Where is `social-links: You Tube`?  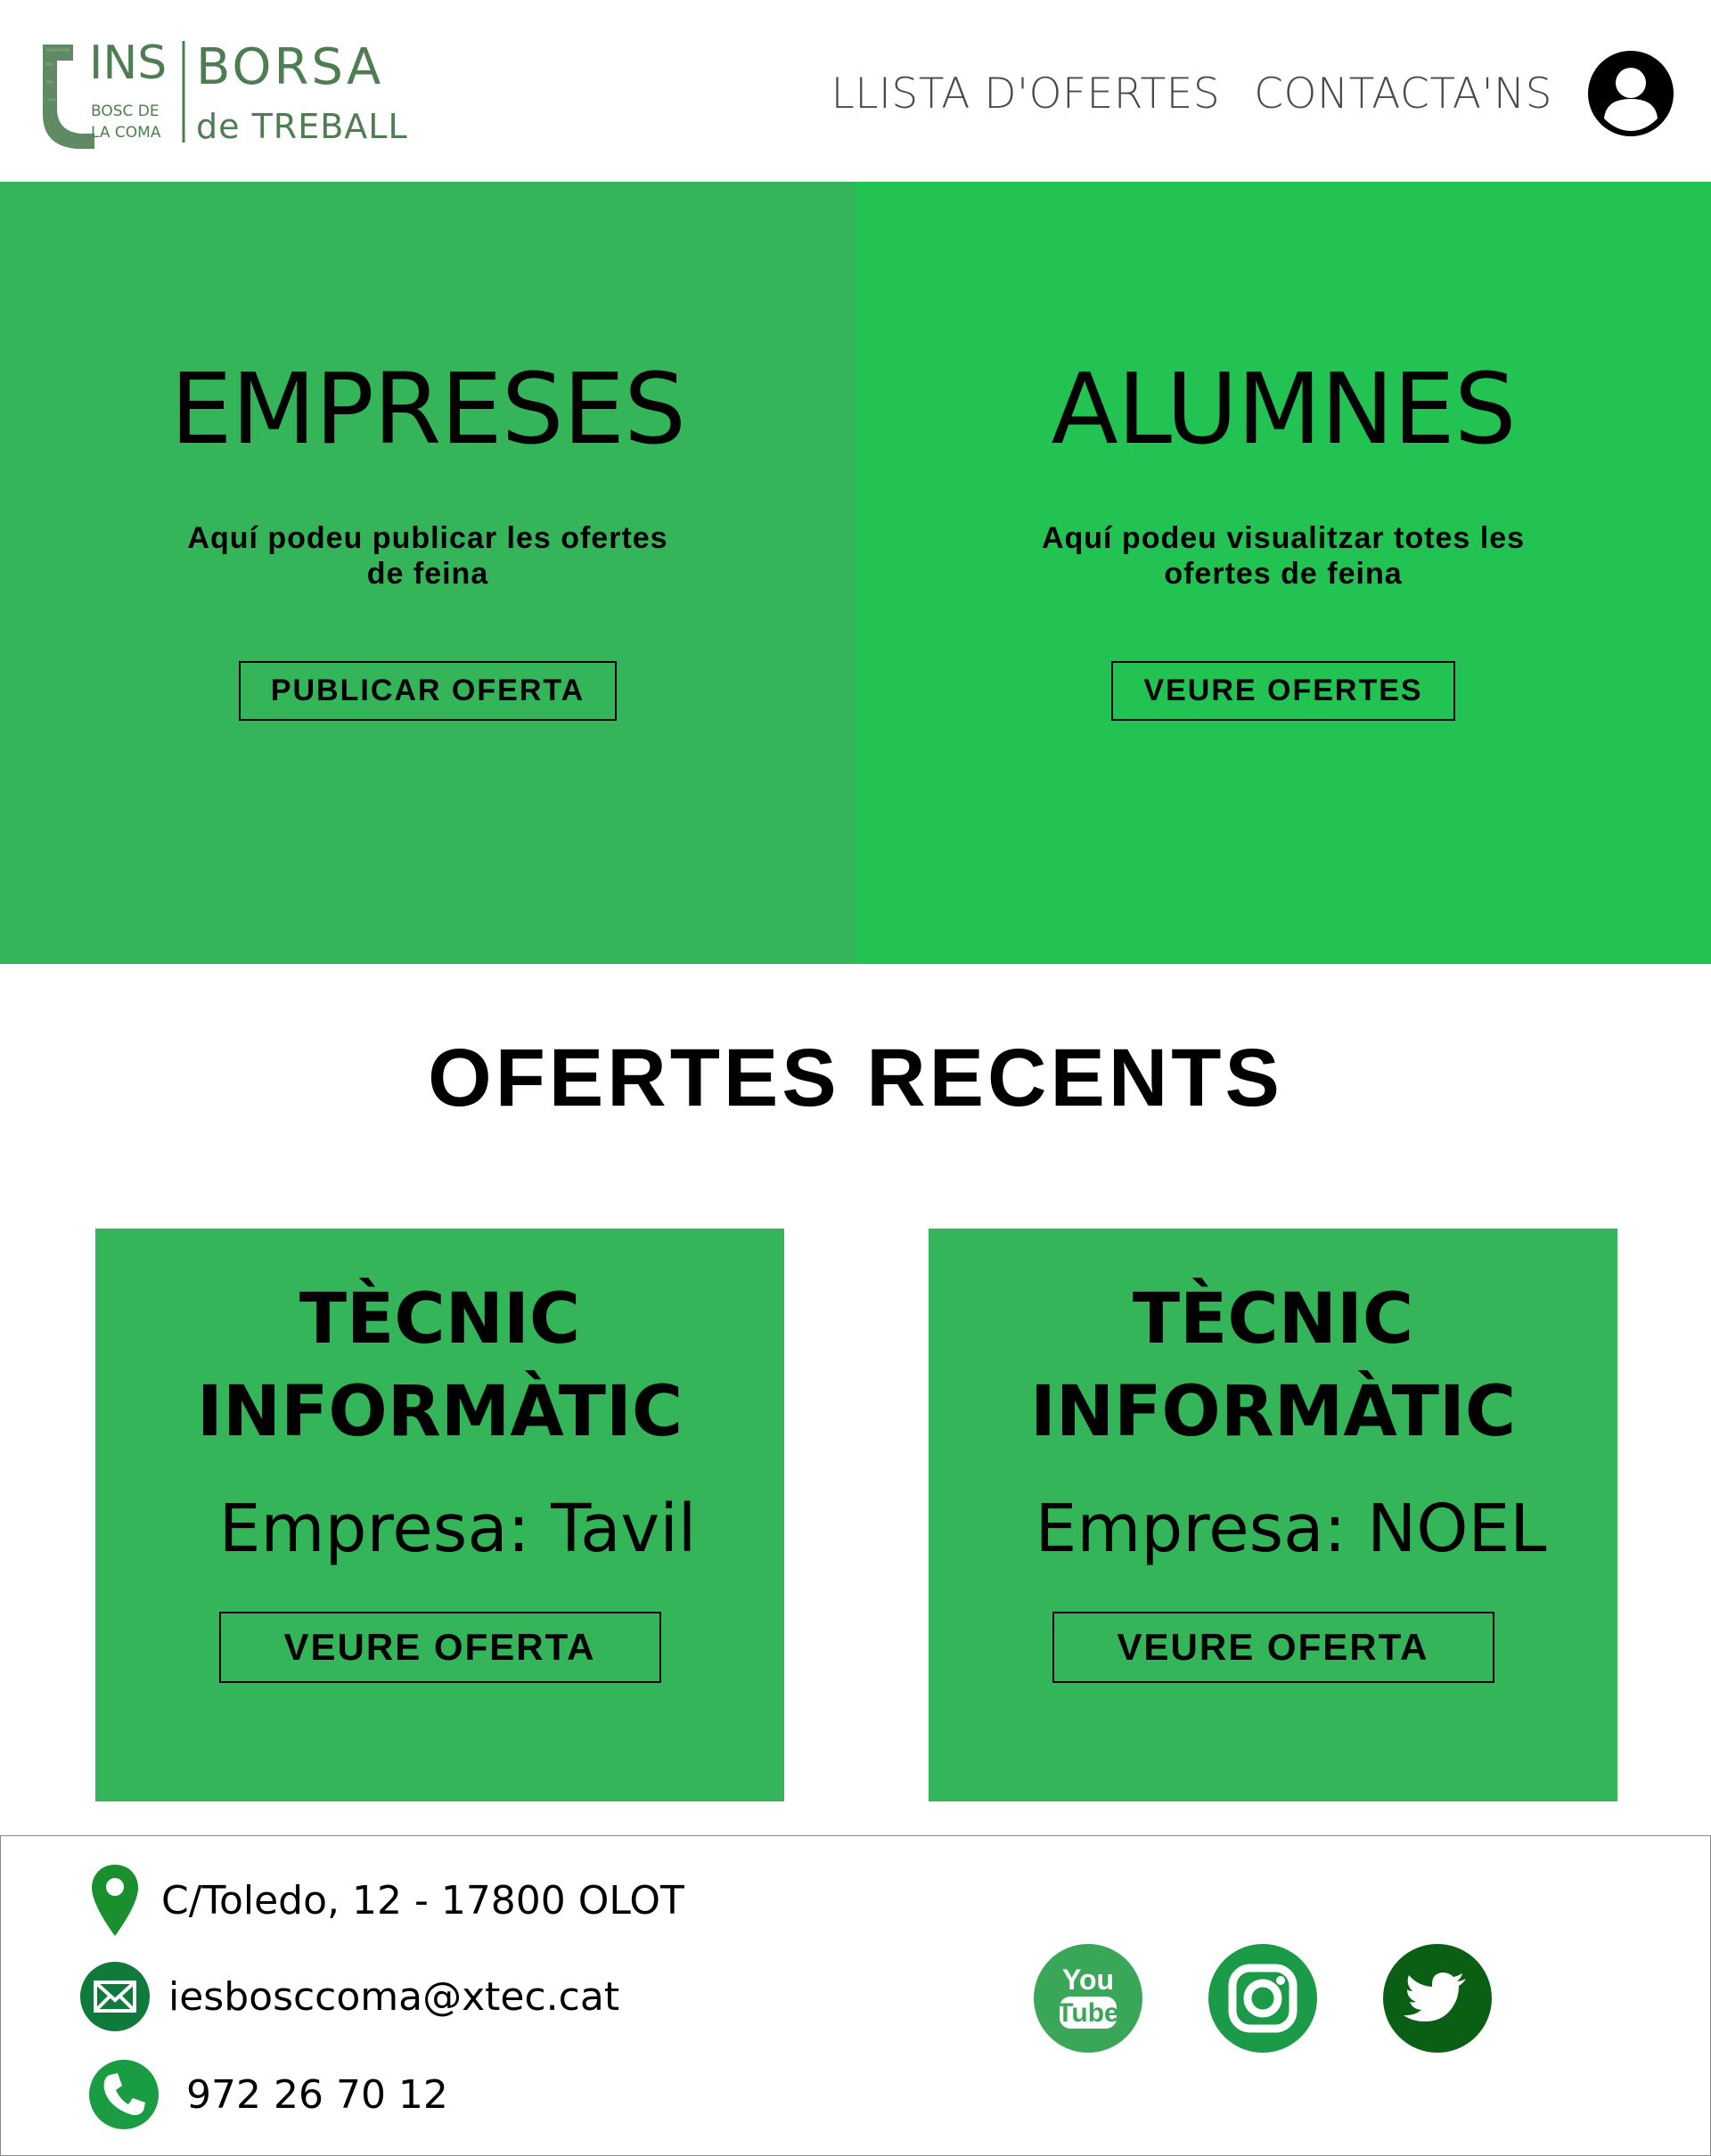 social-links: You Tube is located at coordinates (1295, 1998).